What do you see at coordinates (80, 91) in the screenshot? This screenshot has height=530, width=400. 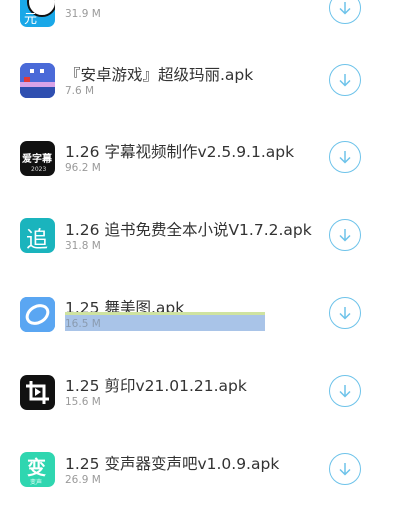 I see `file-size: 7.6 M` at bounding box center [80, 91].